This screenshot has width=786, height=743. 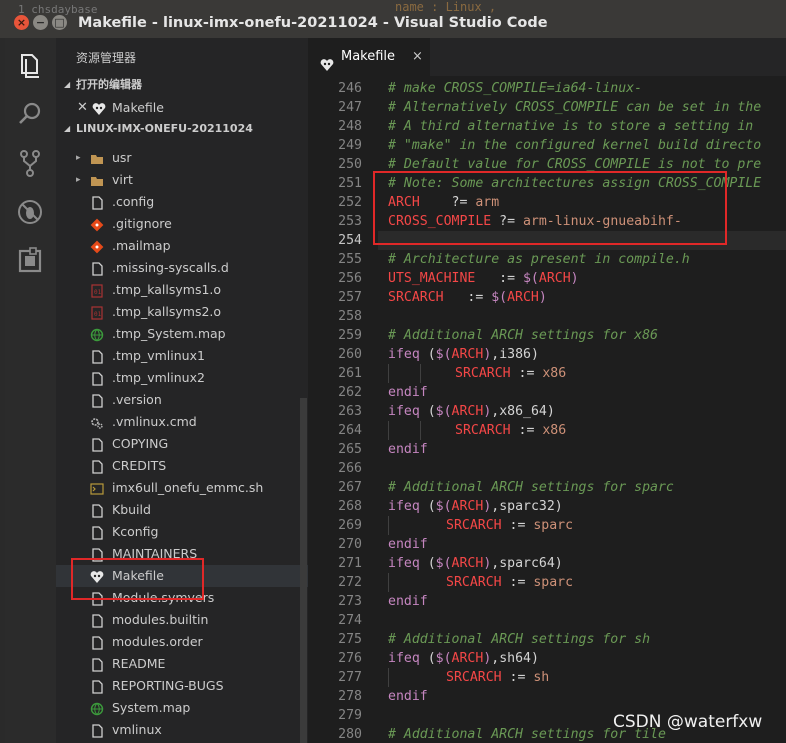 I want to click on tab-label: Makefile, so click(x=368, y=56).